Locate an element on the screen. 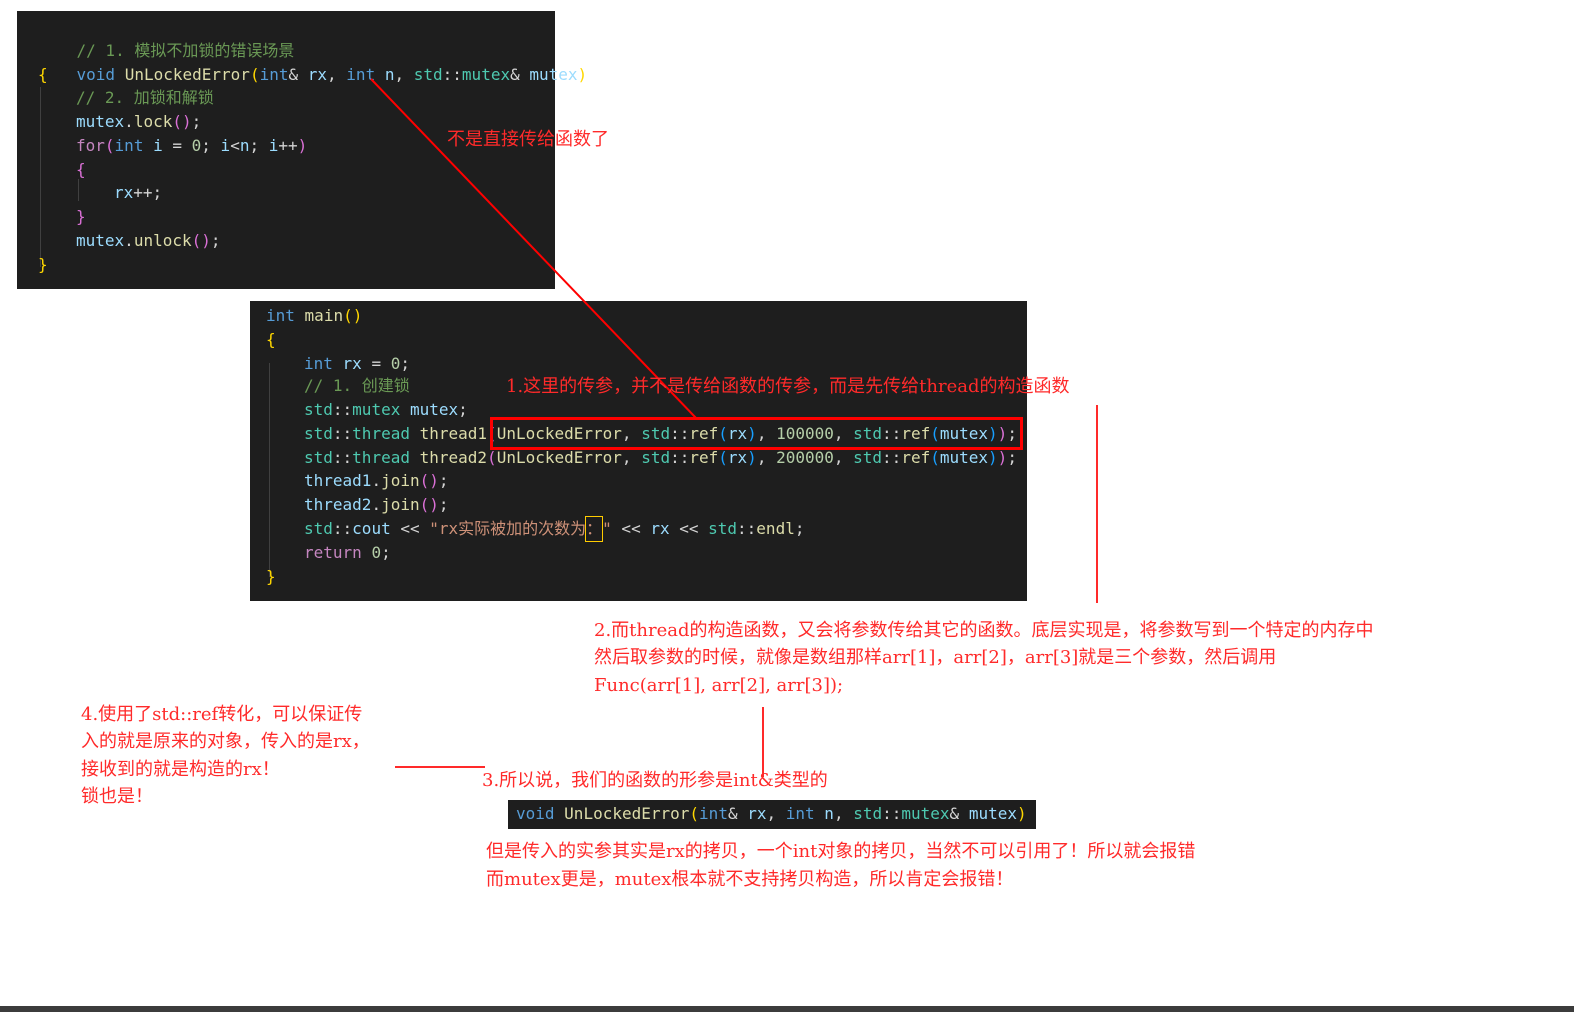 Image resolution: width=1574 pixels, height=1012 pixels. annotation-line: 4.使用了std::ref转化，可以保证传 is located at coordinates (222, 714).